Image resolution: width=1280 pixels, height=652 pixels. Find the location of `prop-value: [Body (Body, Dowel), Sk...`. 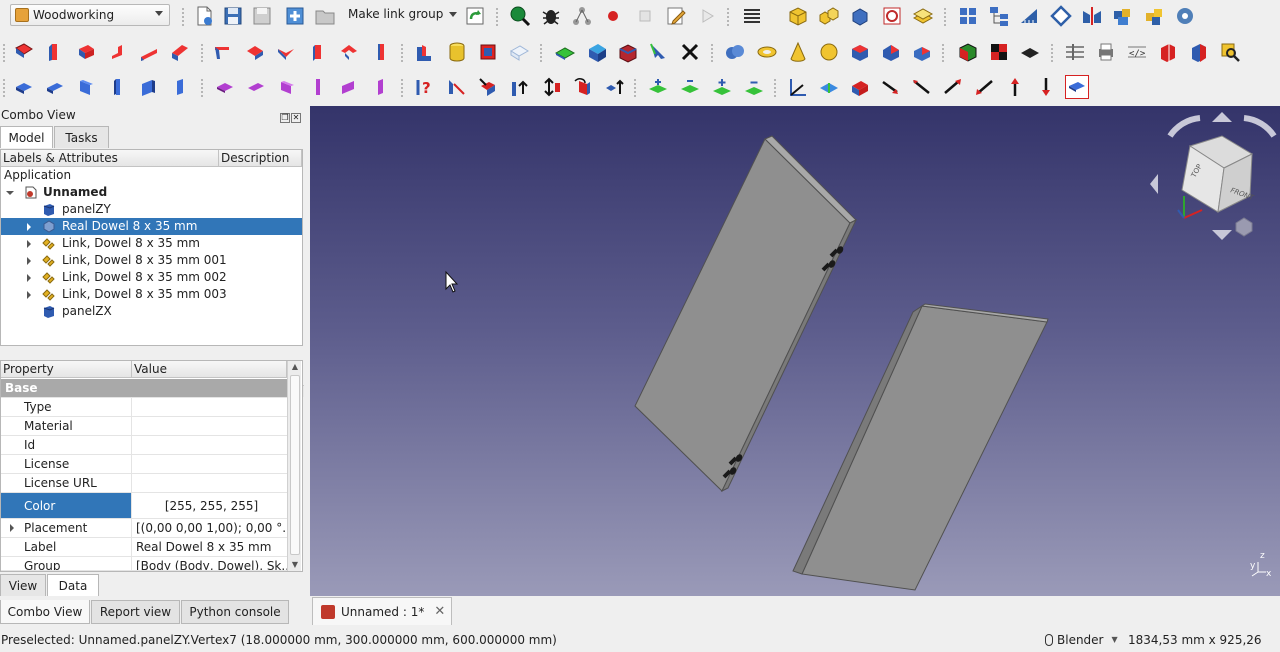

prop-value: [Body (Body, Dowel), Sk... is located at coordinates (210, 563).